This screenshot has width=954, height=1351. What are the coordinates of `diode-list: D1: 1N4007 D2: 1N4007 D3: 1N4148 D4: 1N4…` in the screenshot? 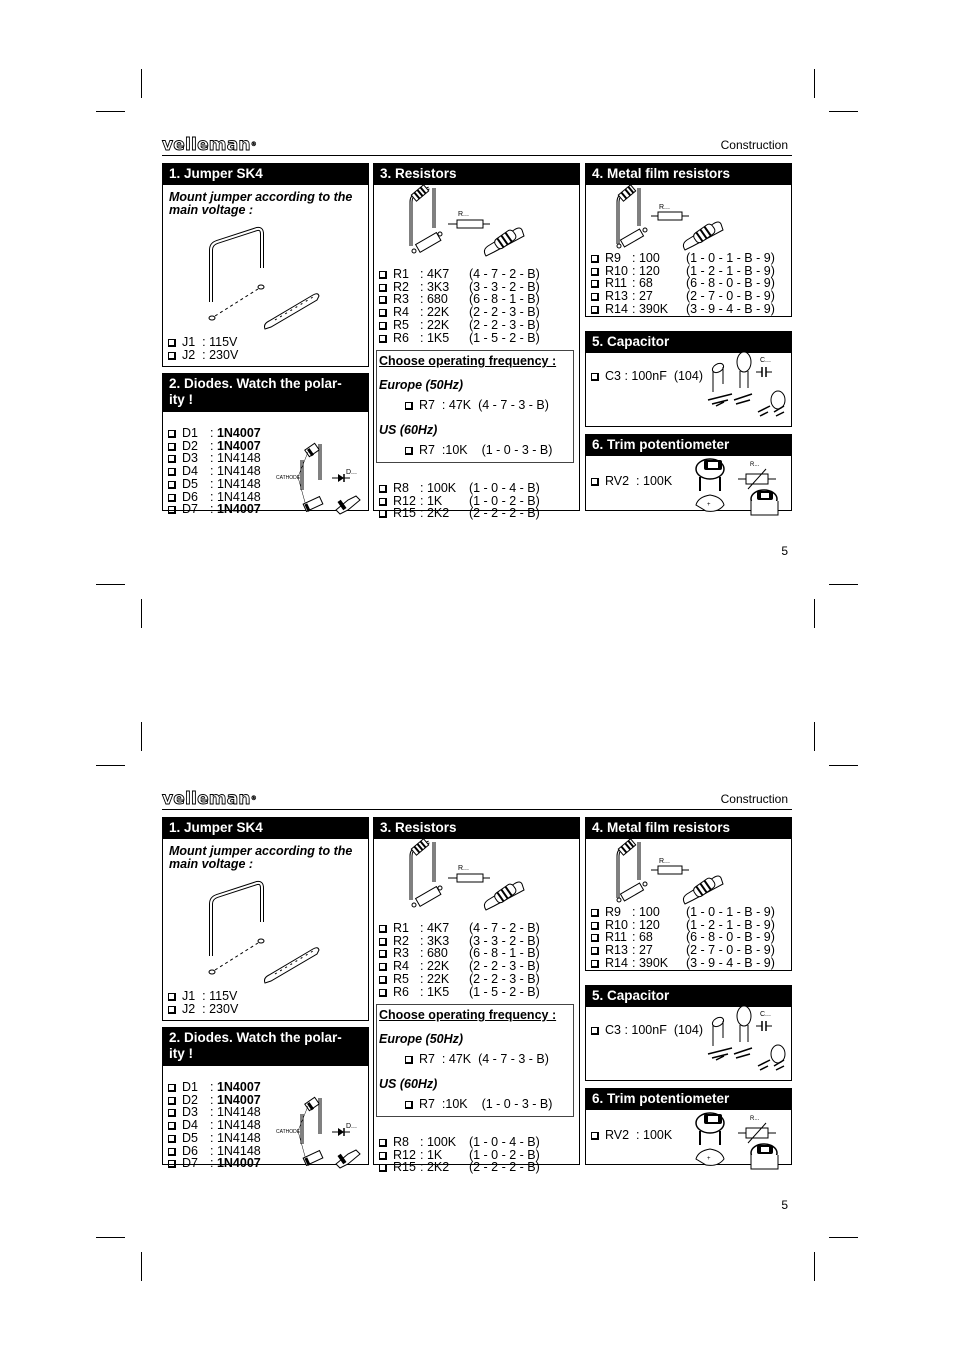 It's located at (214, 1125).